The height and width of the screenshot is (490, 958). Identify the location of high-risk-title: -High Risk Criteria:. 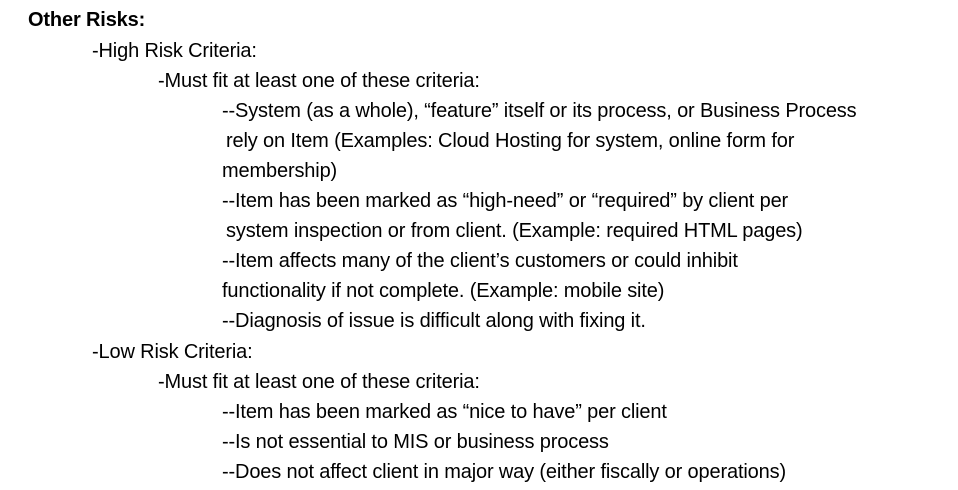
(174, 51).